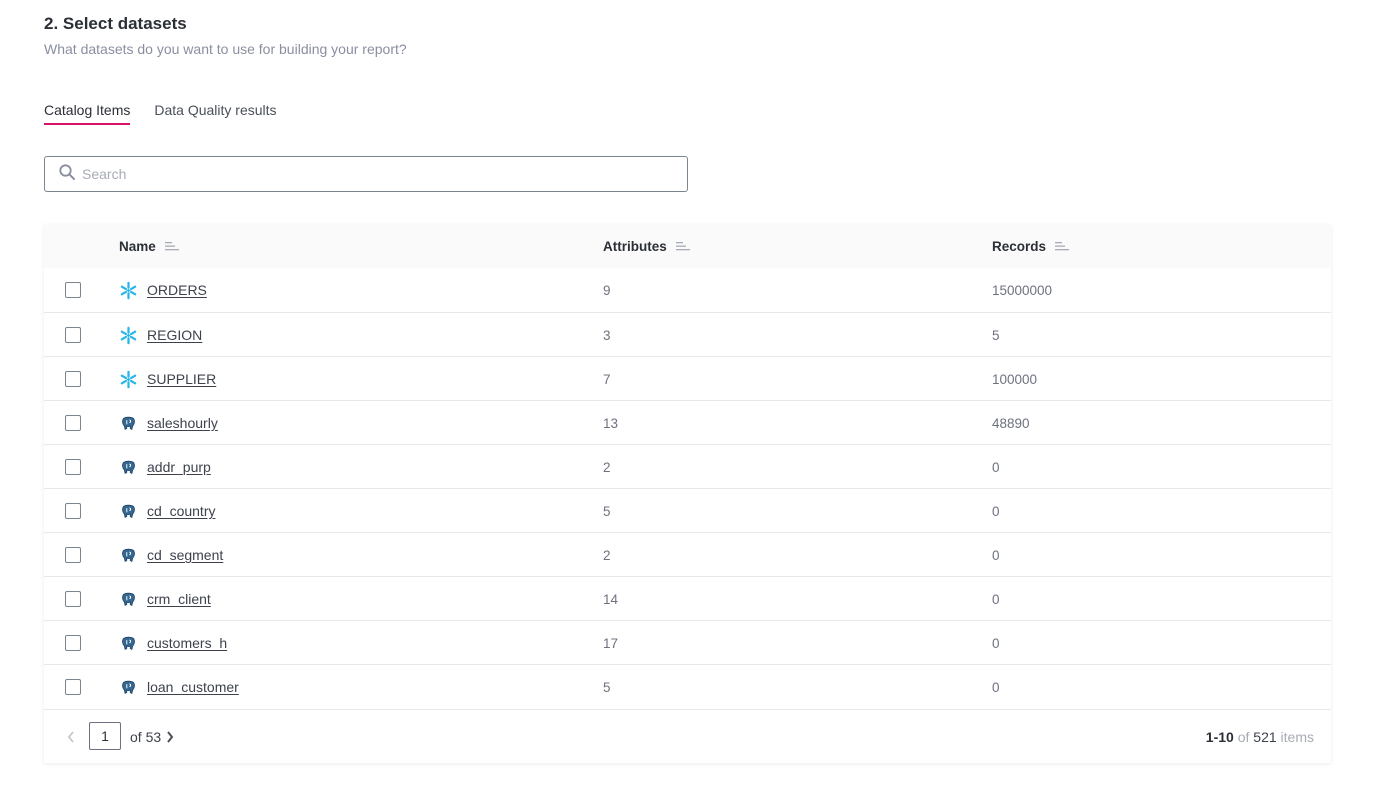 The image size is (1376, 798). I want to click on name-cell: customers_h, so click(173, 643).